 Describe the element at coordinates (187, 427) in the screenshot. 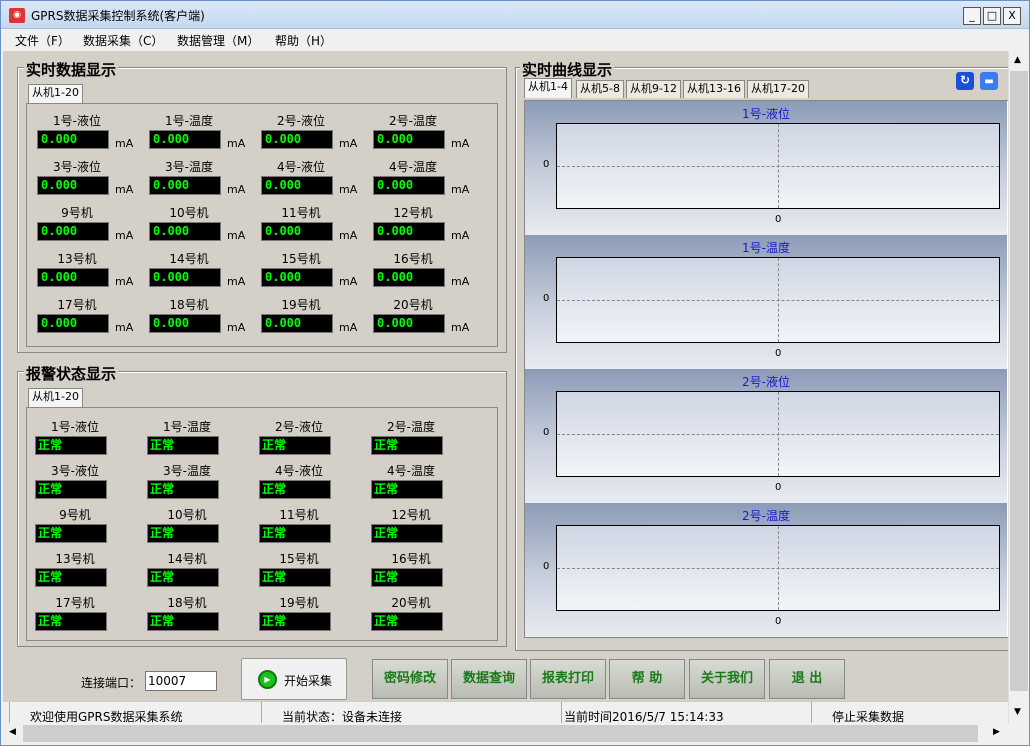

I see `alarm-label: 1号-温度` at that location.